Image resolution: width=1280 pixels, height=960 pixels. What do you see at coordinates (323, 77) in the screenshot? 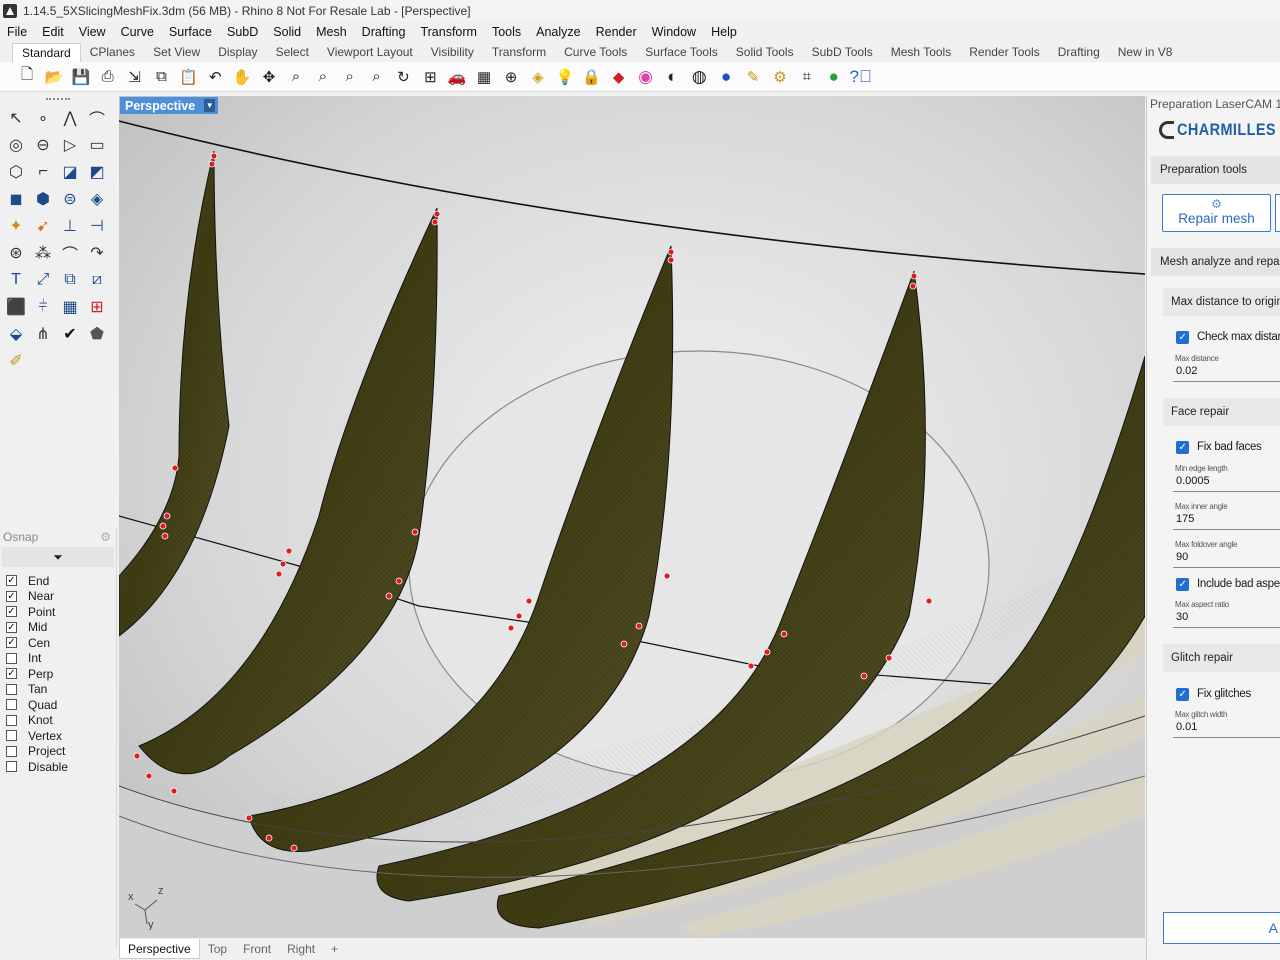
I see `zoom-window-icon: ⌕` at bounding box center [323, 77].